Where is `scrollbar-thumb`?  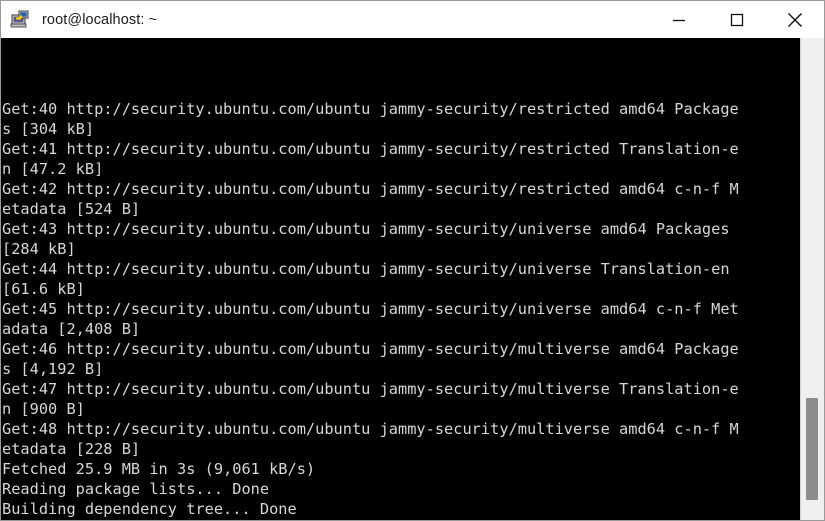
scrollbar-thumb is located at coordinates (812, 449).